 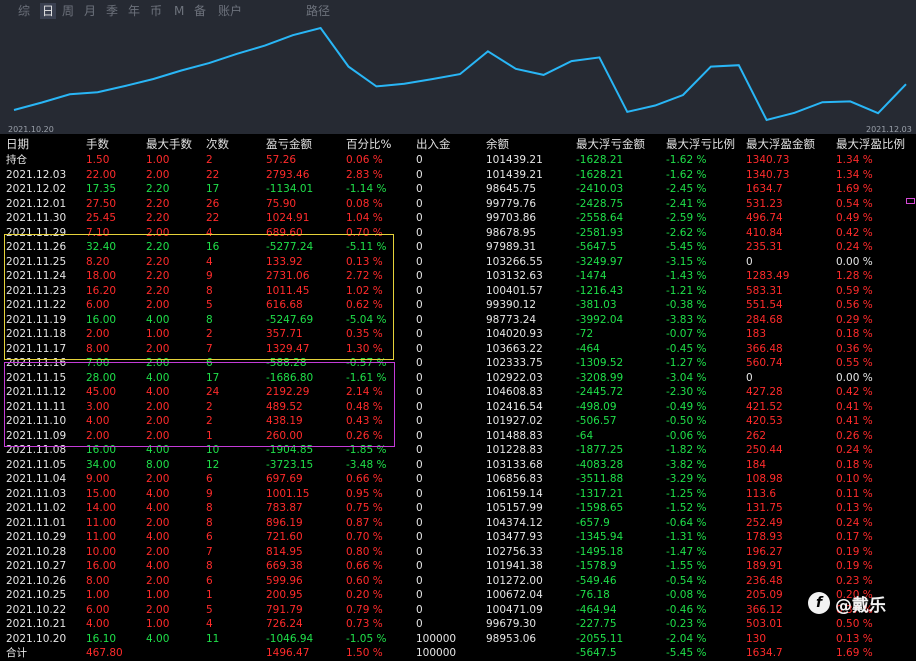 I want to click on cell-手数: 11.00, so click(x=101, y=522).